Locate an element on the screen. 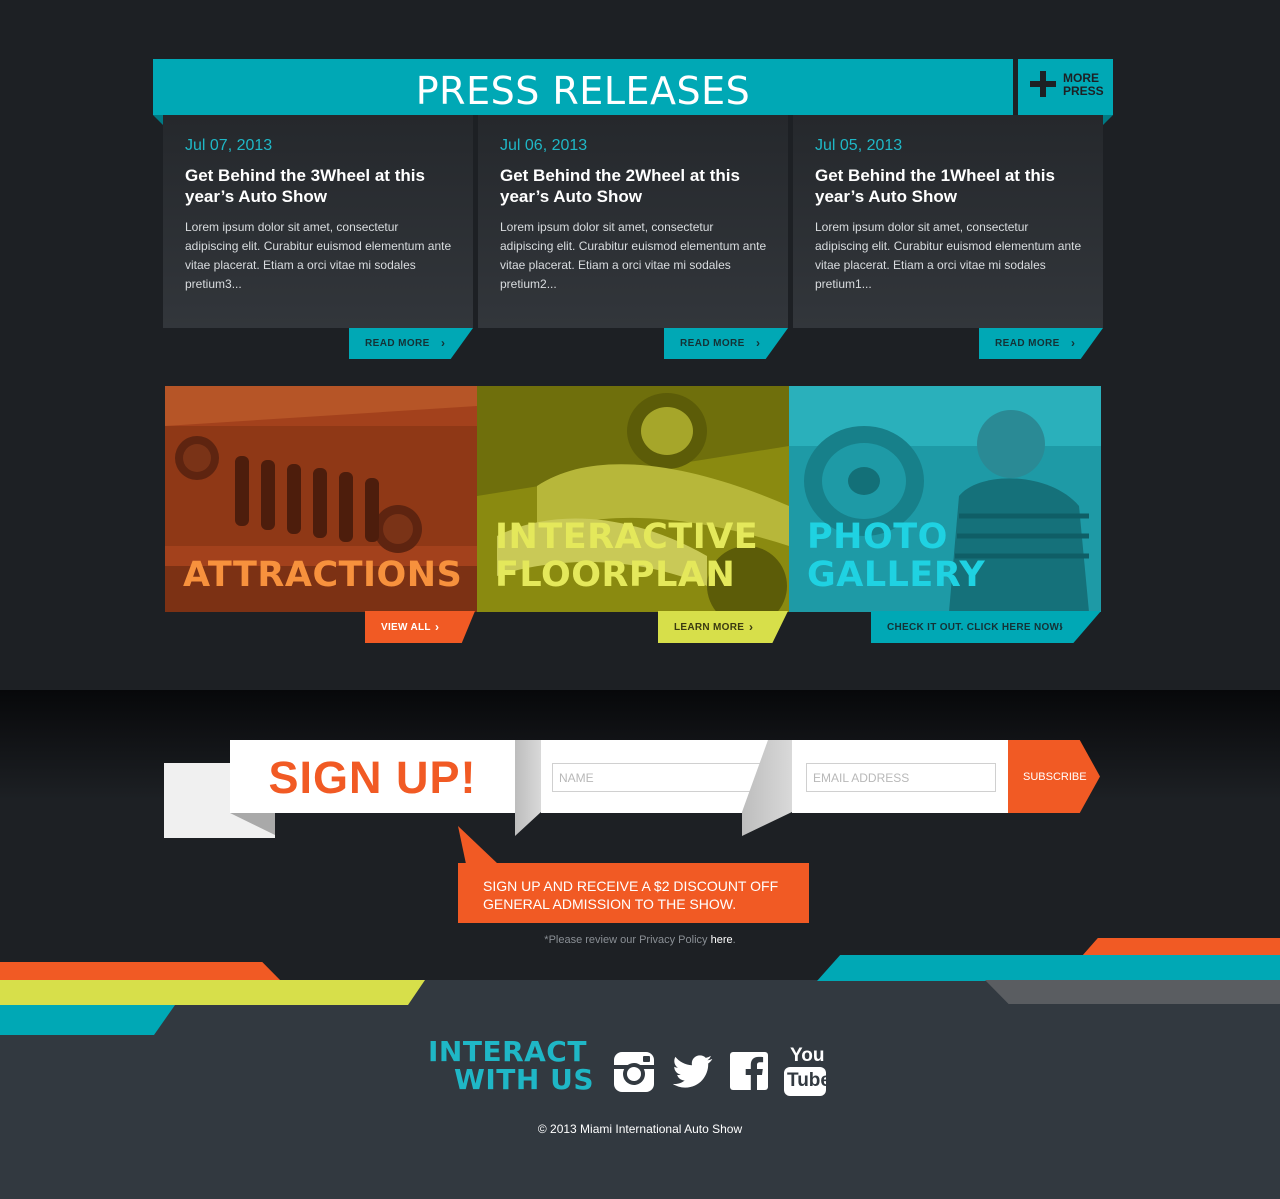 The width and height of the screenshot is (1280, 1199). more-press-button: MORE PRESS is located at coordinates (1065, 87).